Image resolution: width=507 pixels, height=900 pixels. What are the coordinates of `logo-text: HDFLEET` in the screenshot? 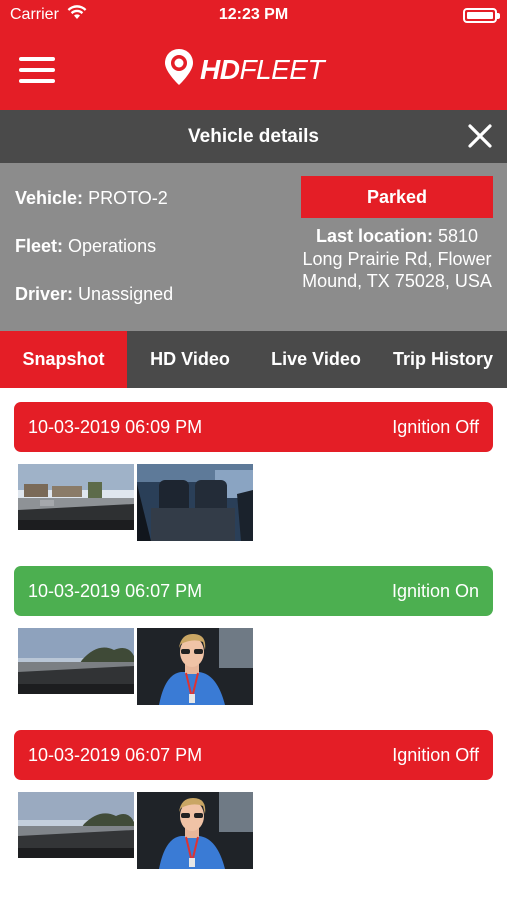 It's located at (262, 69).